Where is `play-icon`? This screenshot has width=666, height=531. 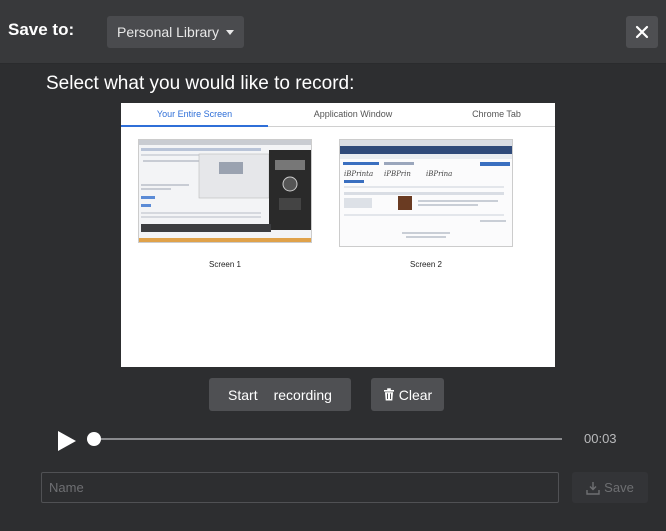 play-icon is located at coordinates (67, 441).